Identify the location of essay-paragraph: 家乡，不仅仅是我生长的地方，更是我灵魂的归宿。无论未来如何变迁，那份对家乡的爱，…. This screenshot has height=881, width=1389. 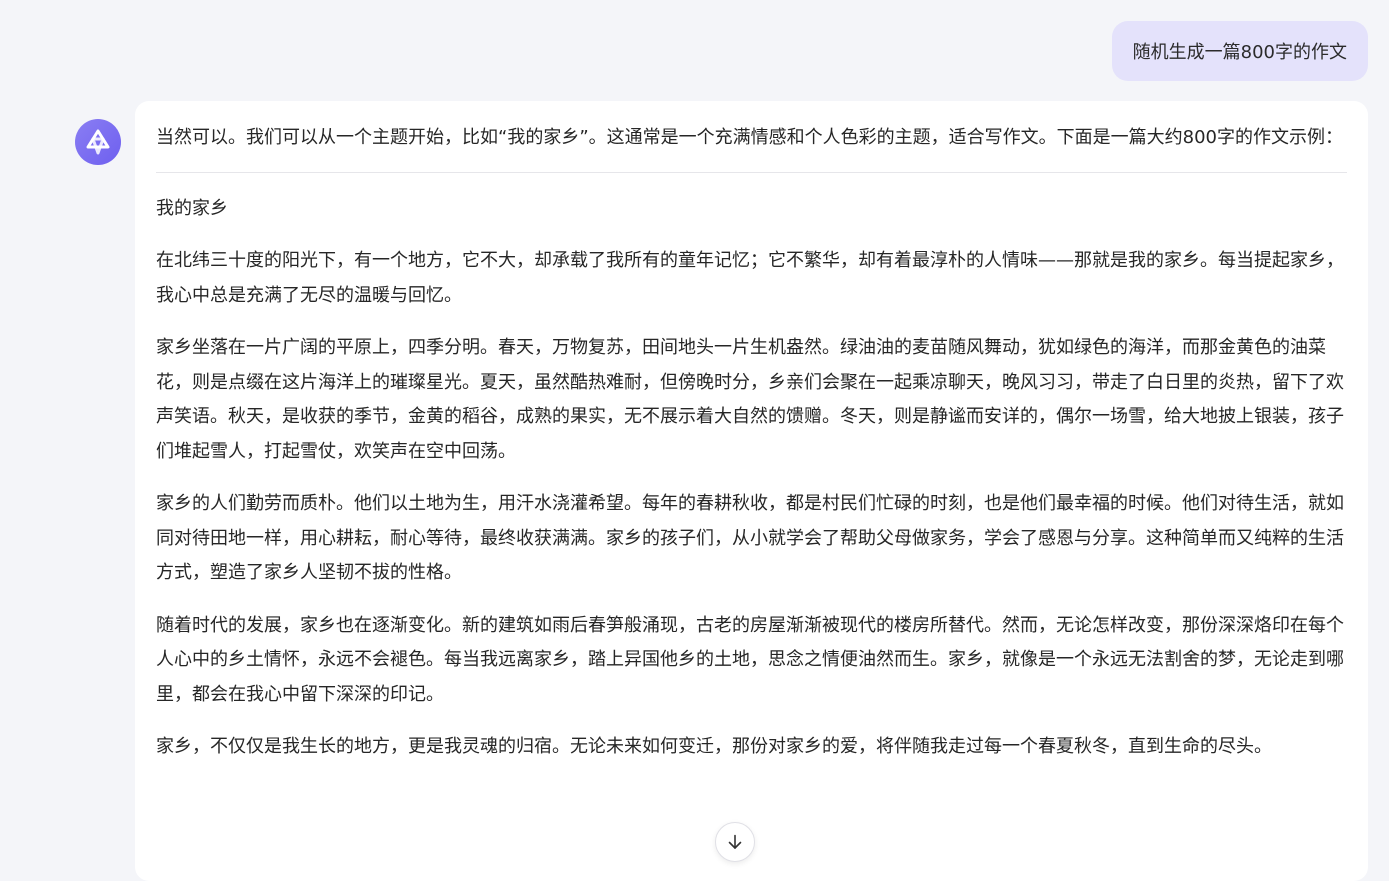
(714, 746).